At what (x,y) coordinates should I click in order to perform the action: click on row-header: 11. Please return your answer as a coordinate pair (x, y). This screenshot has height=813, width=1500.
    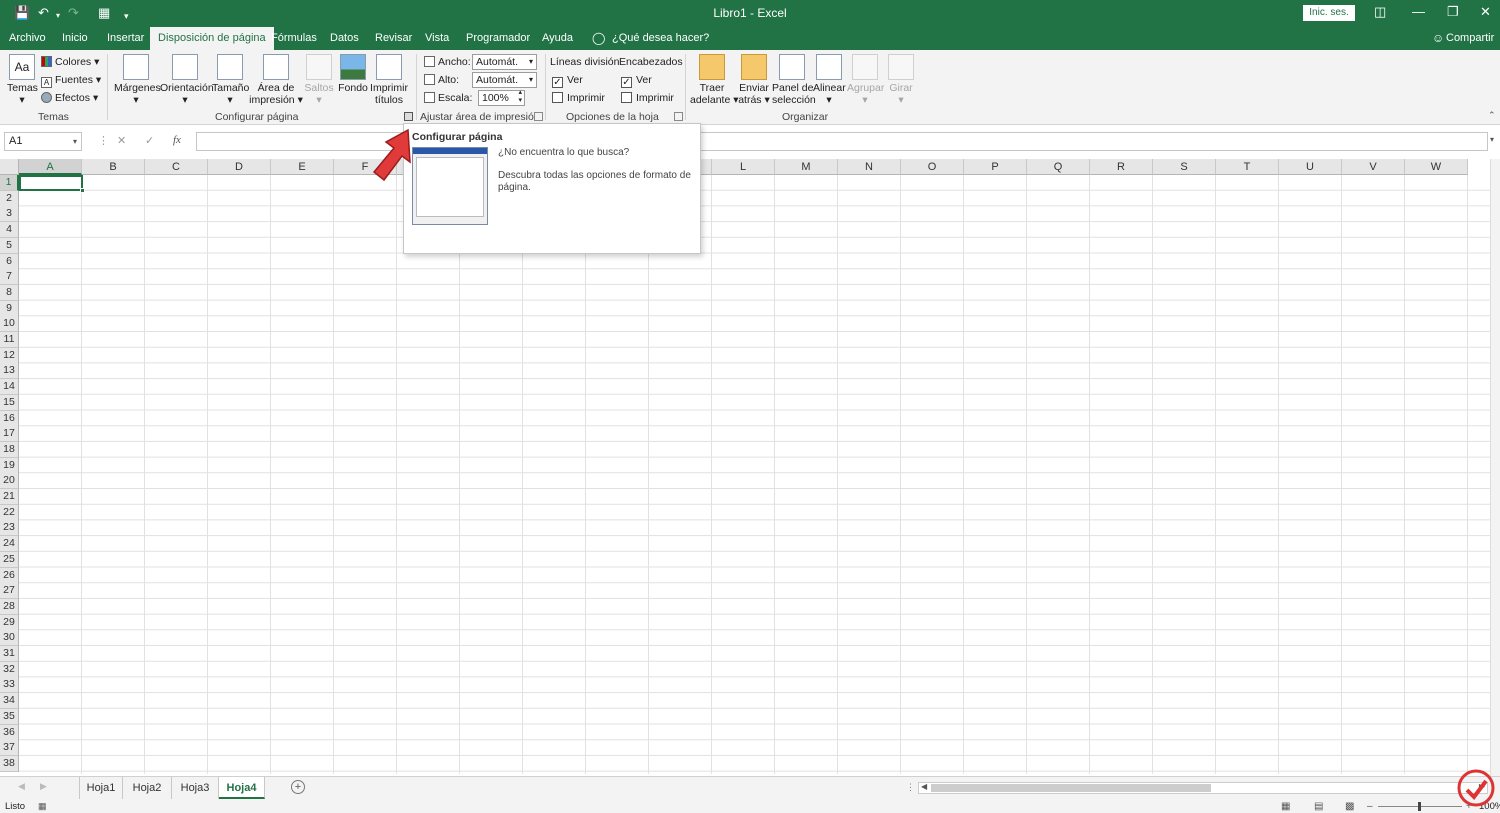
    Looking at the image, I should click on (9, 340).